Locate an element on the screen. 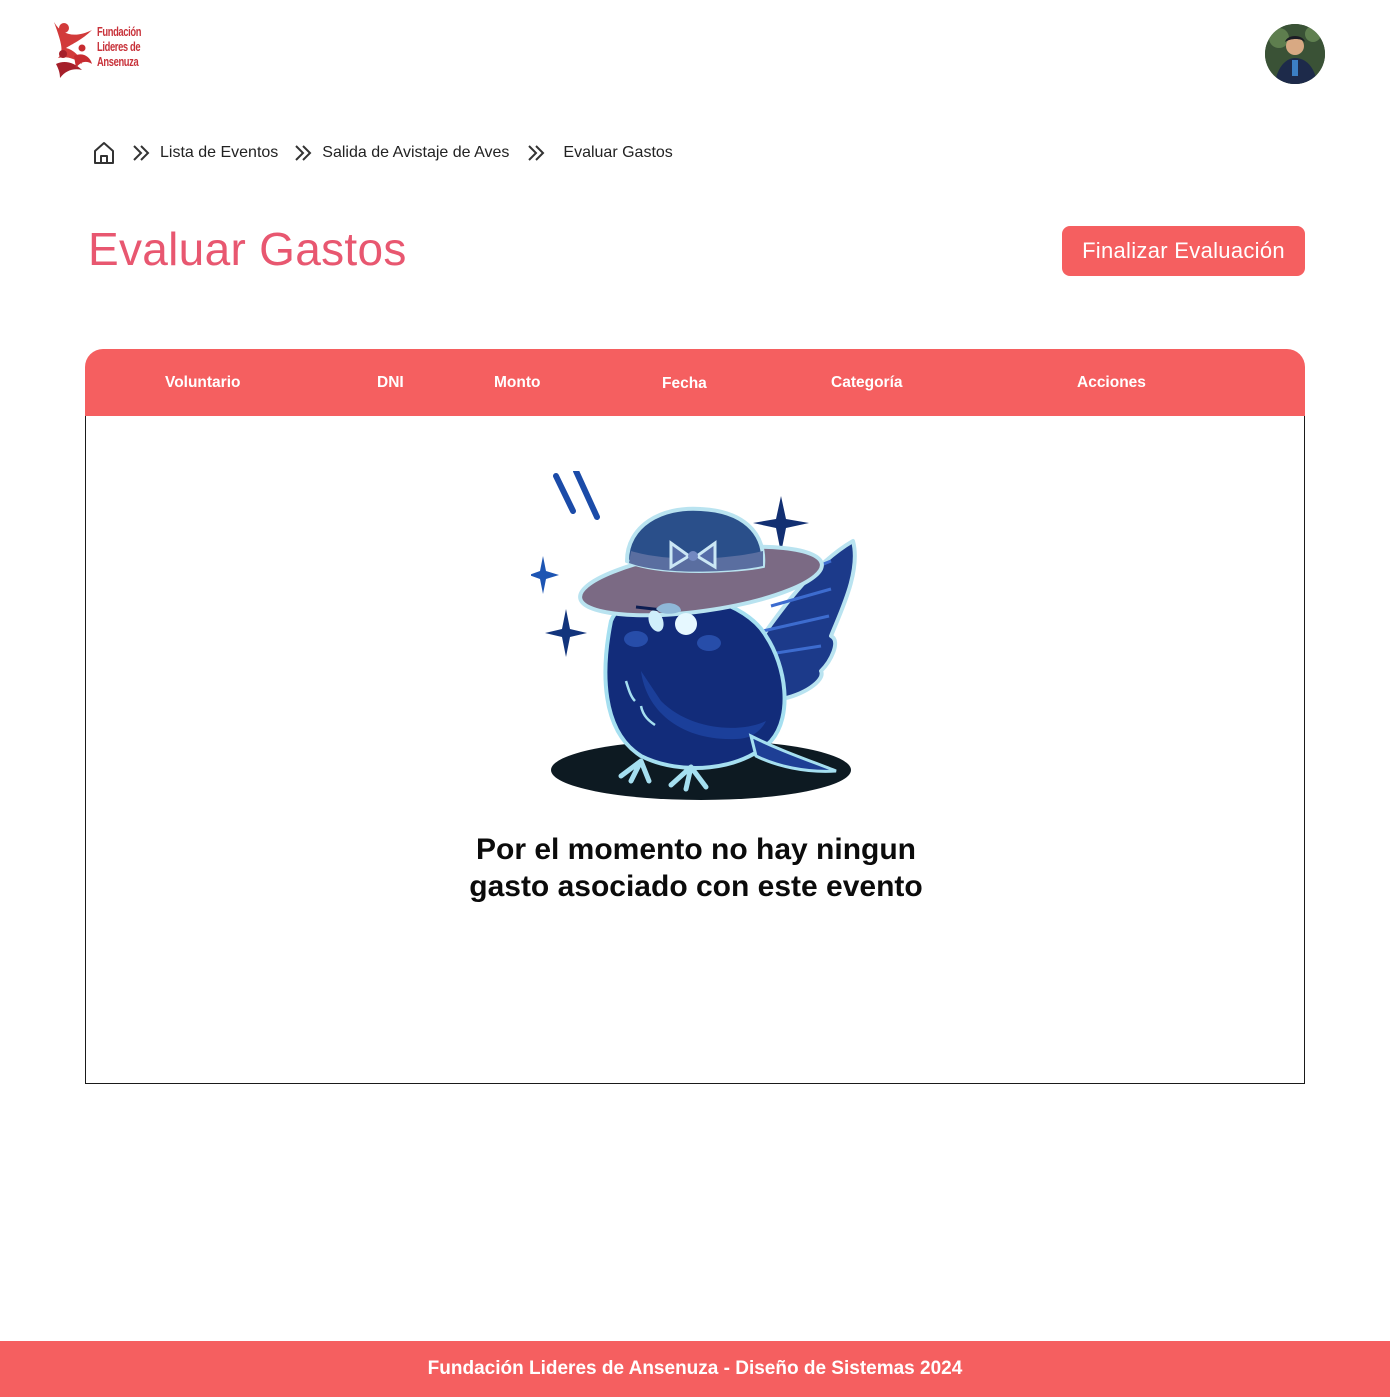  page-title: Evaluar Gastos is located at coordinates (247, 249).